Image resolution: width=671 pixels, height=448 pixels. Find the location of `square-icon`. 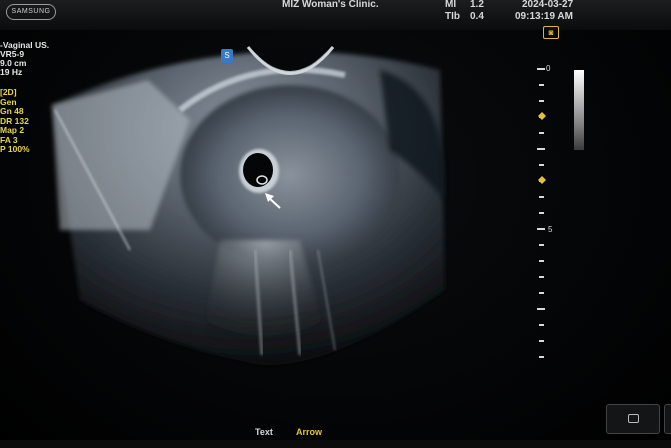

square-icon is located at coordinates (633, 418).